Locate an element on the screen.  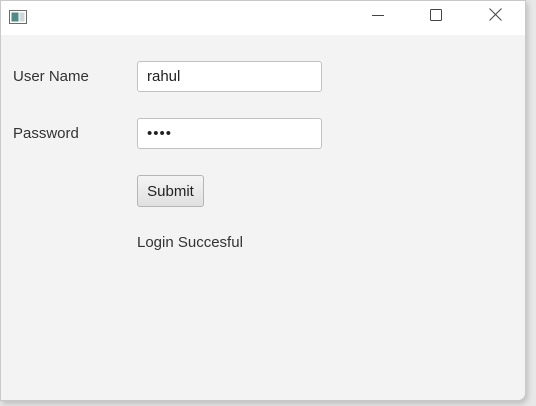
username-label: User Name is located at coordinates (51, 76).